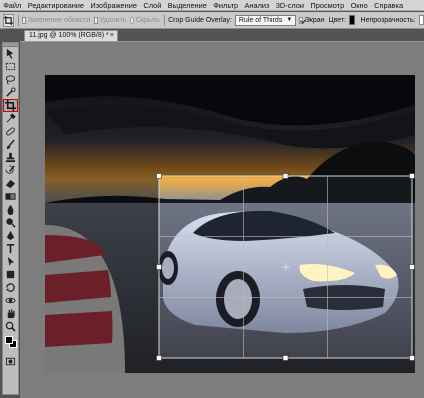  I want to click on close-icon: ×, so click(112, 36).